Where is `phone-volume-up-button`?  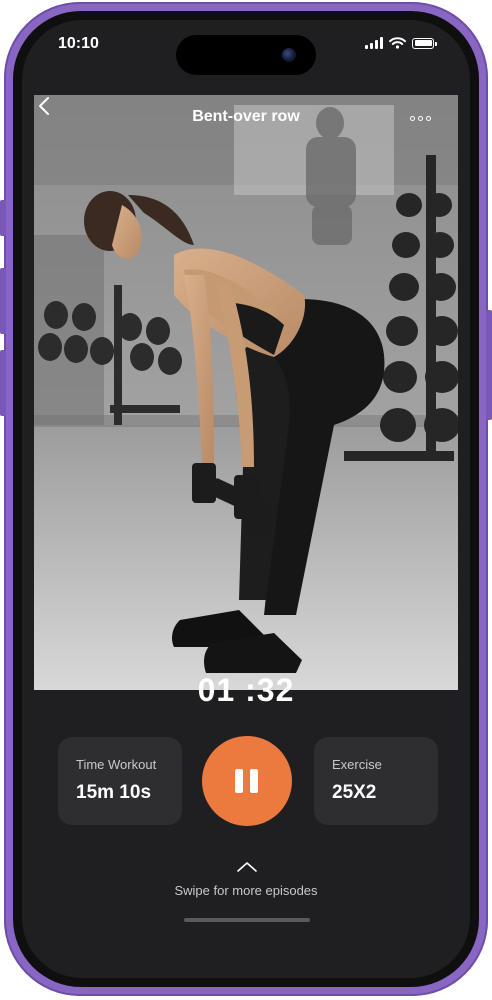 phone-volume-up-button is located at coordinates (3, 301).